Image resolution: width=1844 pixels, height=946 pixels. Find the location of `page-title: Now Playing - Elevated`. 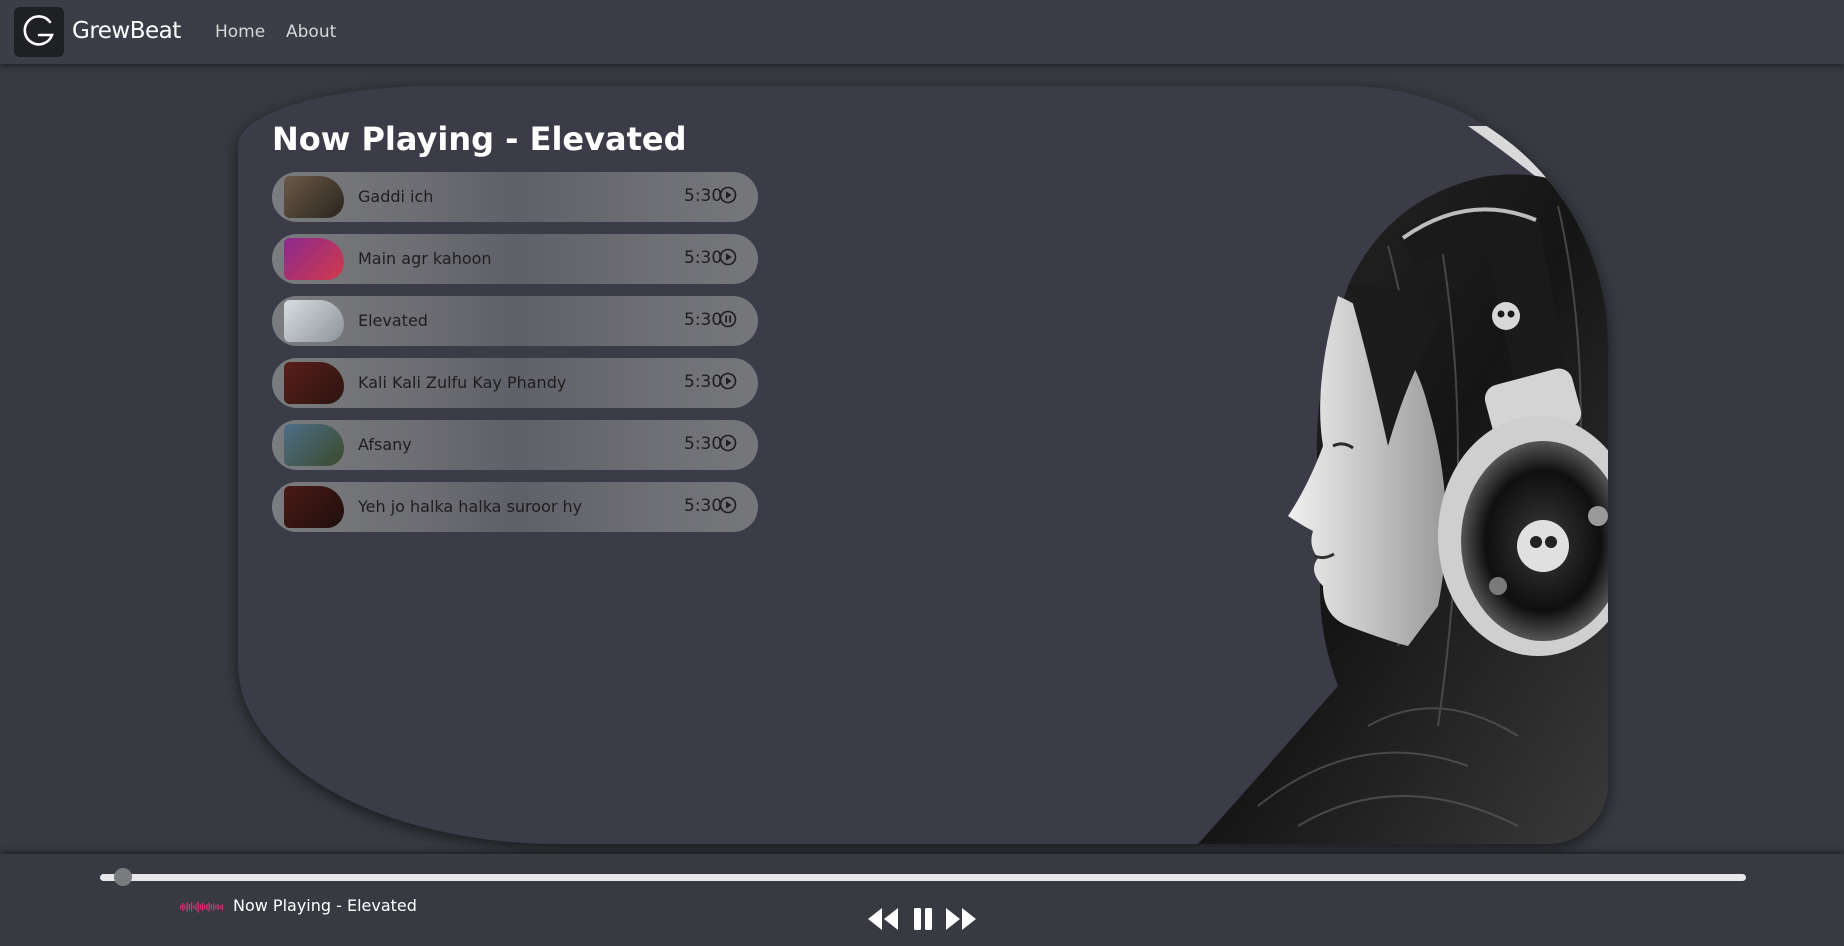

page-title: Now Playing - Elevated is located at coordinates (479, 139).